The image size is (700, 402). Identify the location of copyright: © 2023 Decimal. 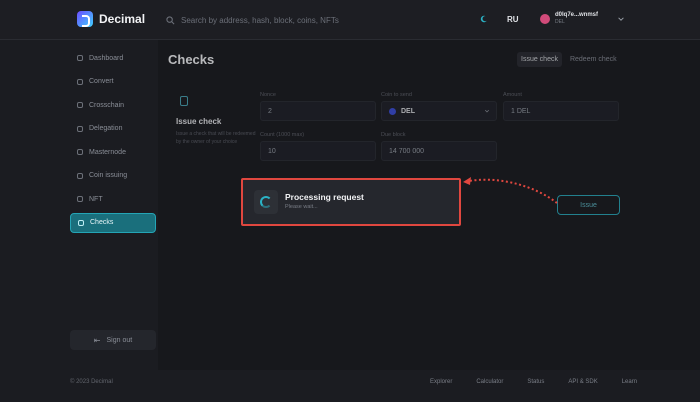
(91, 382).